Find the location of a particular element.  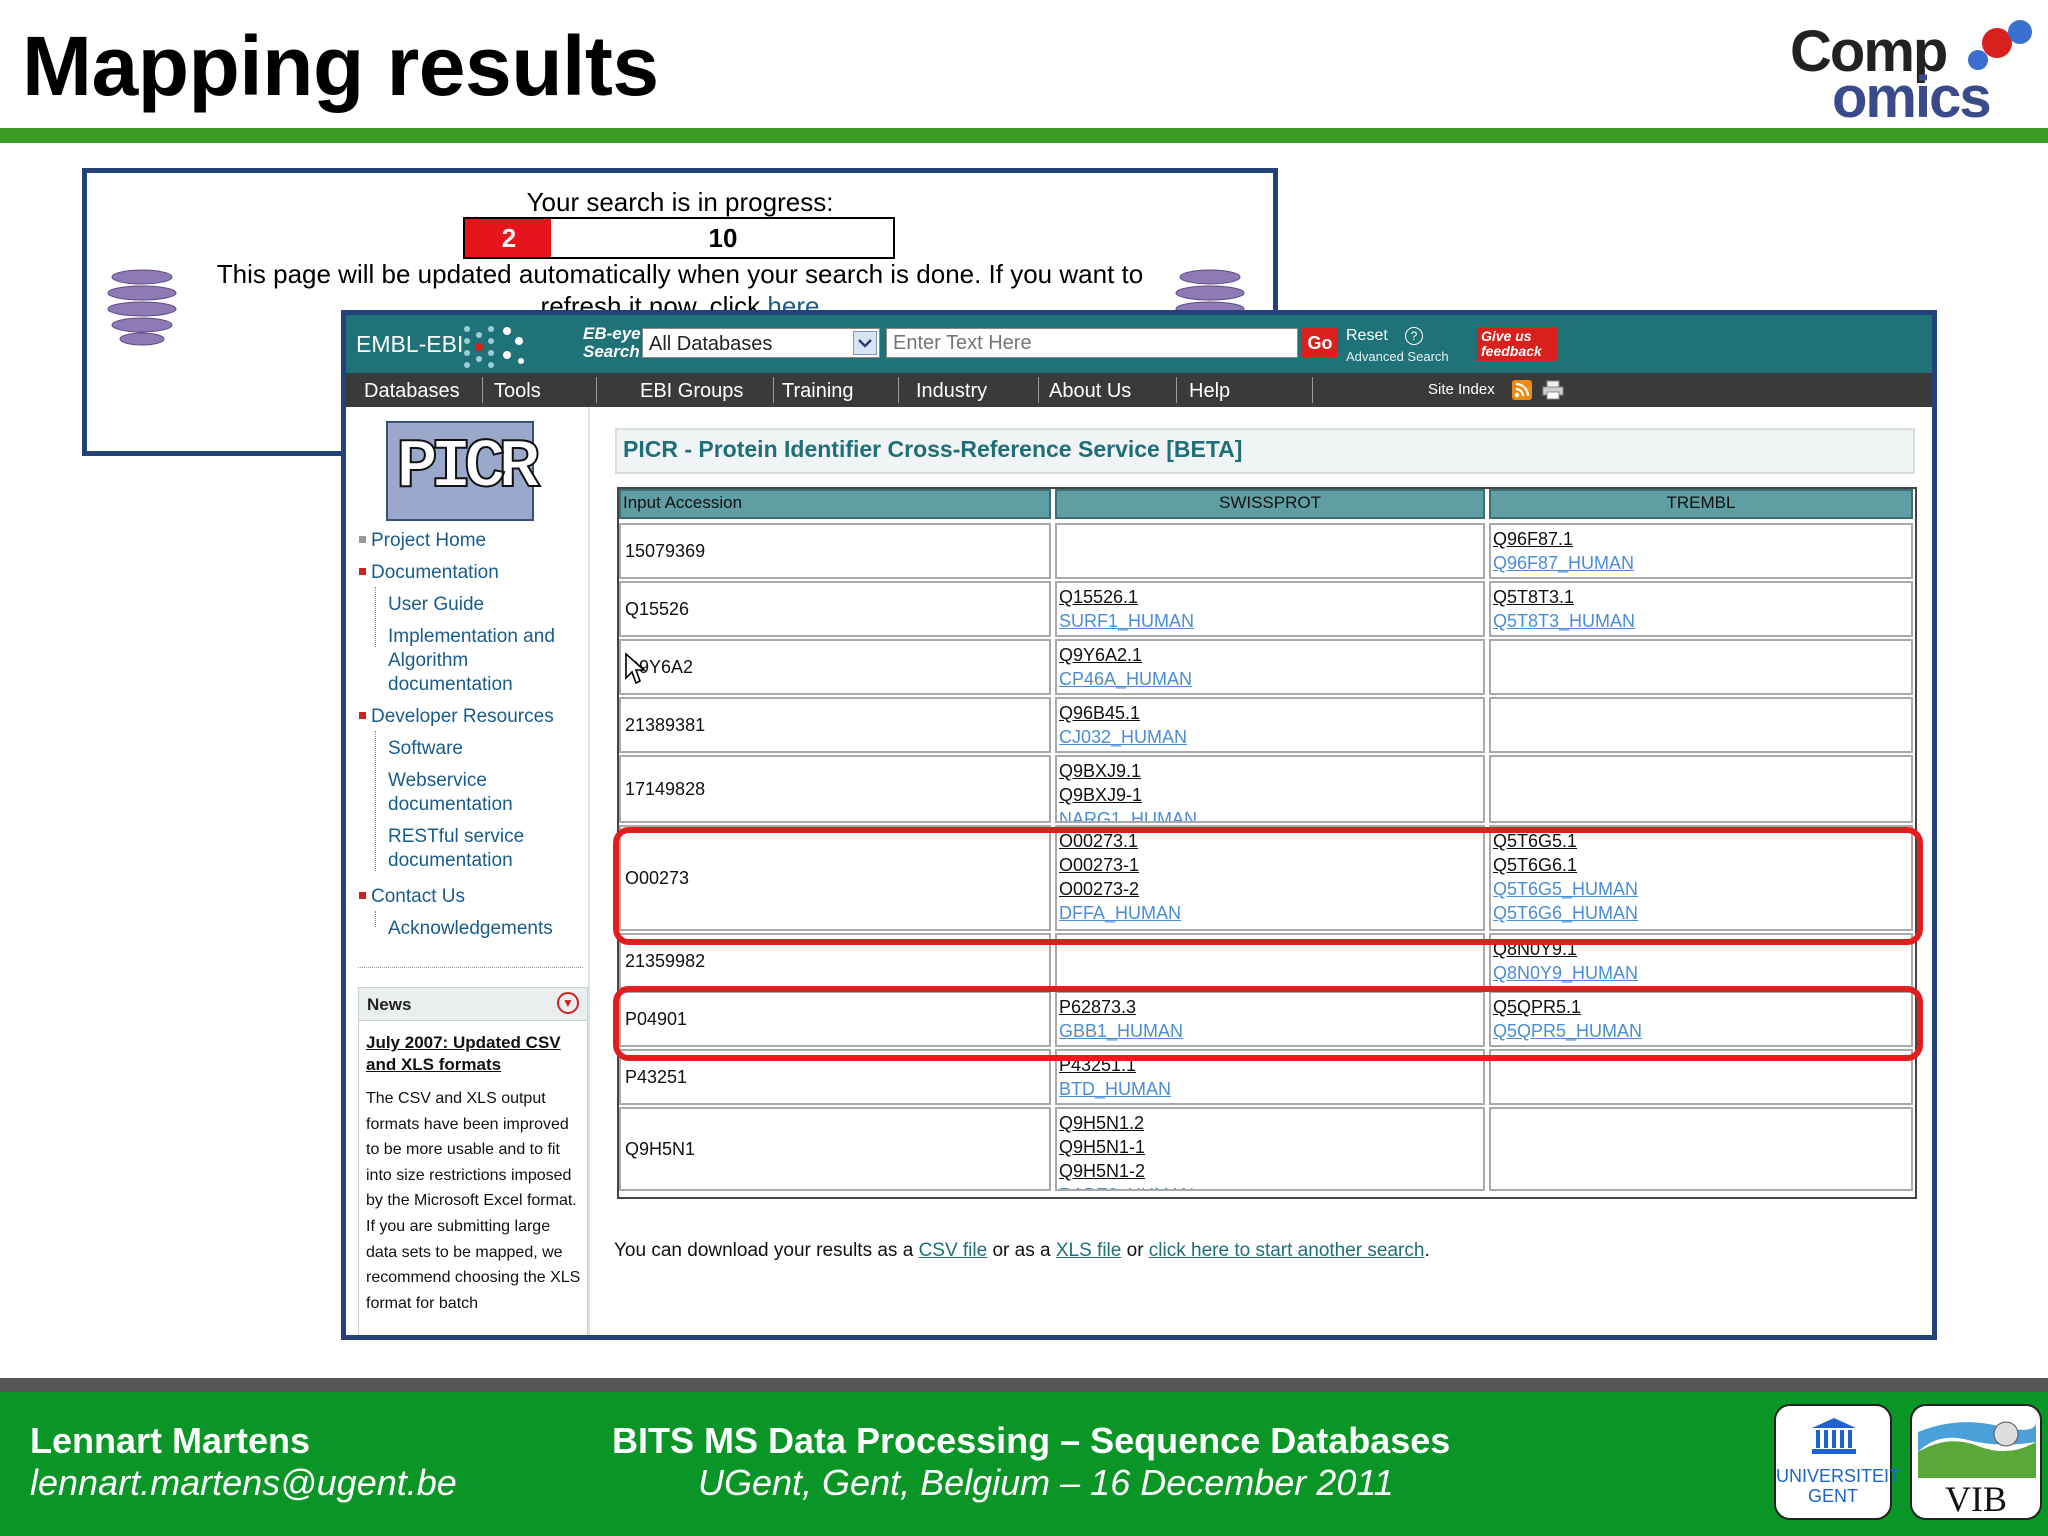

highlight-box-o00273 is located at coordinates (1268, 886).